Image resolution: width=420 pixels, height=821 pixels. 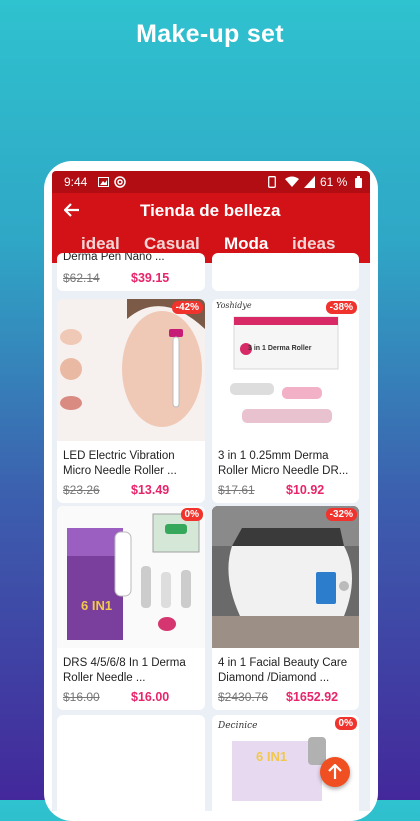 I want to click on sale-price: $10.92, so click(x=305, y=490).